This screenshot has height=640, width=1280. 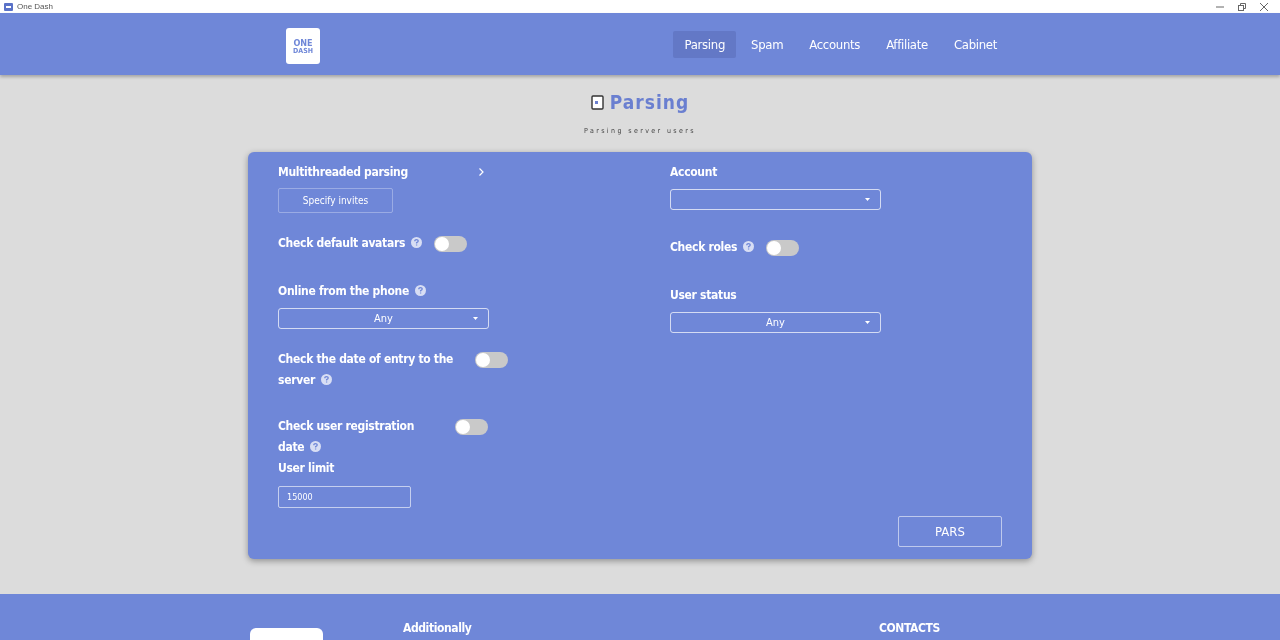 I want to click on nav-tab: Spam, so click(x=767, y=44).